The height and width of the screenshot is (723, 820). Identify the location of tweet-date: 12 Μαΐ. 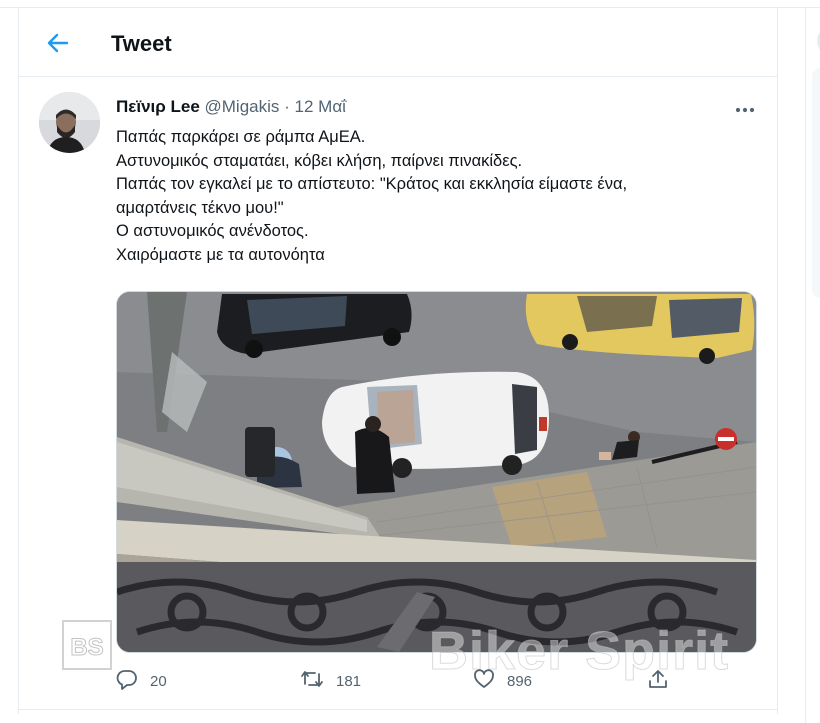
(320, 106).